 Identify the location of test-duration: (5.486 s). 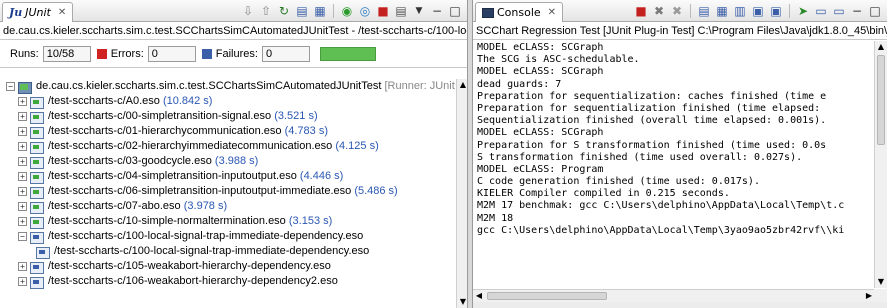
(376, 191).